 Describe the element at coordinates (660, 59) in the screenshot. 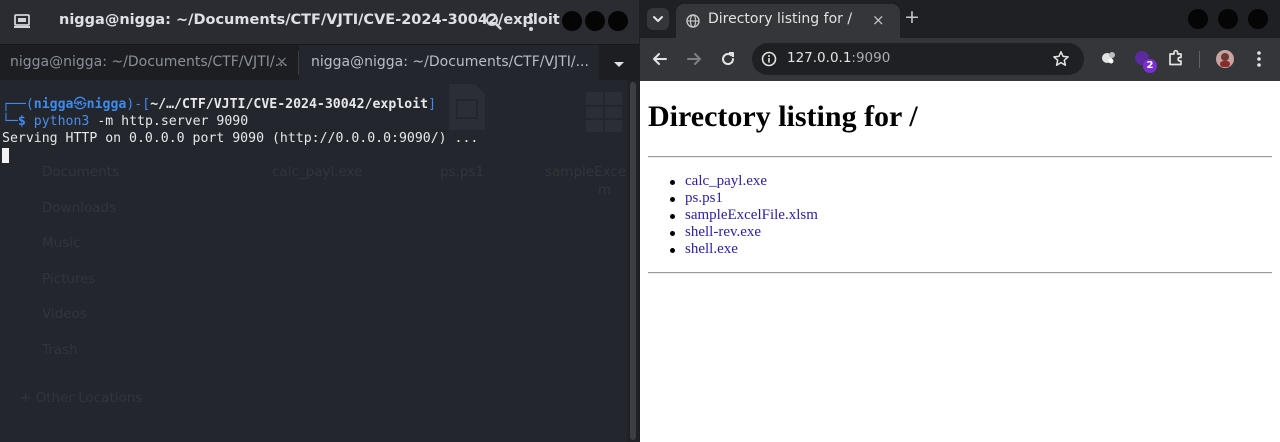

I see `back-arrow-icon` at that location.